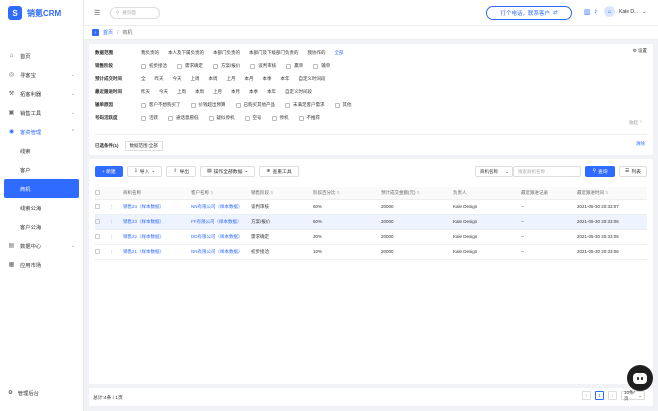 This screenshot has height=411, width=658. Describe the element at coordinates (547, 171) in the screenshot. I see `keyword-input: 搜索商机名称` at that location.